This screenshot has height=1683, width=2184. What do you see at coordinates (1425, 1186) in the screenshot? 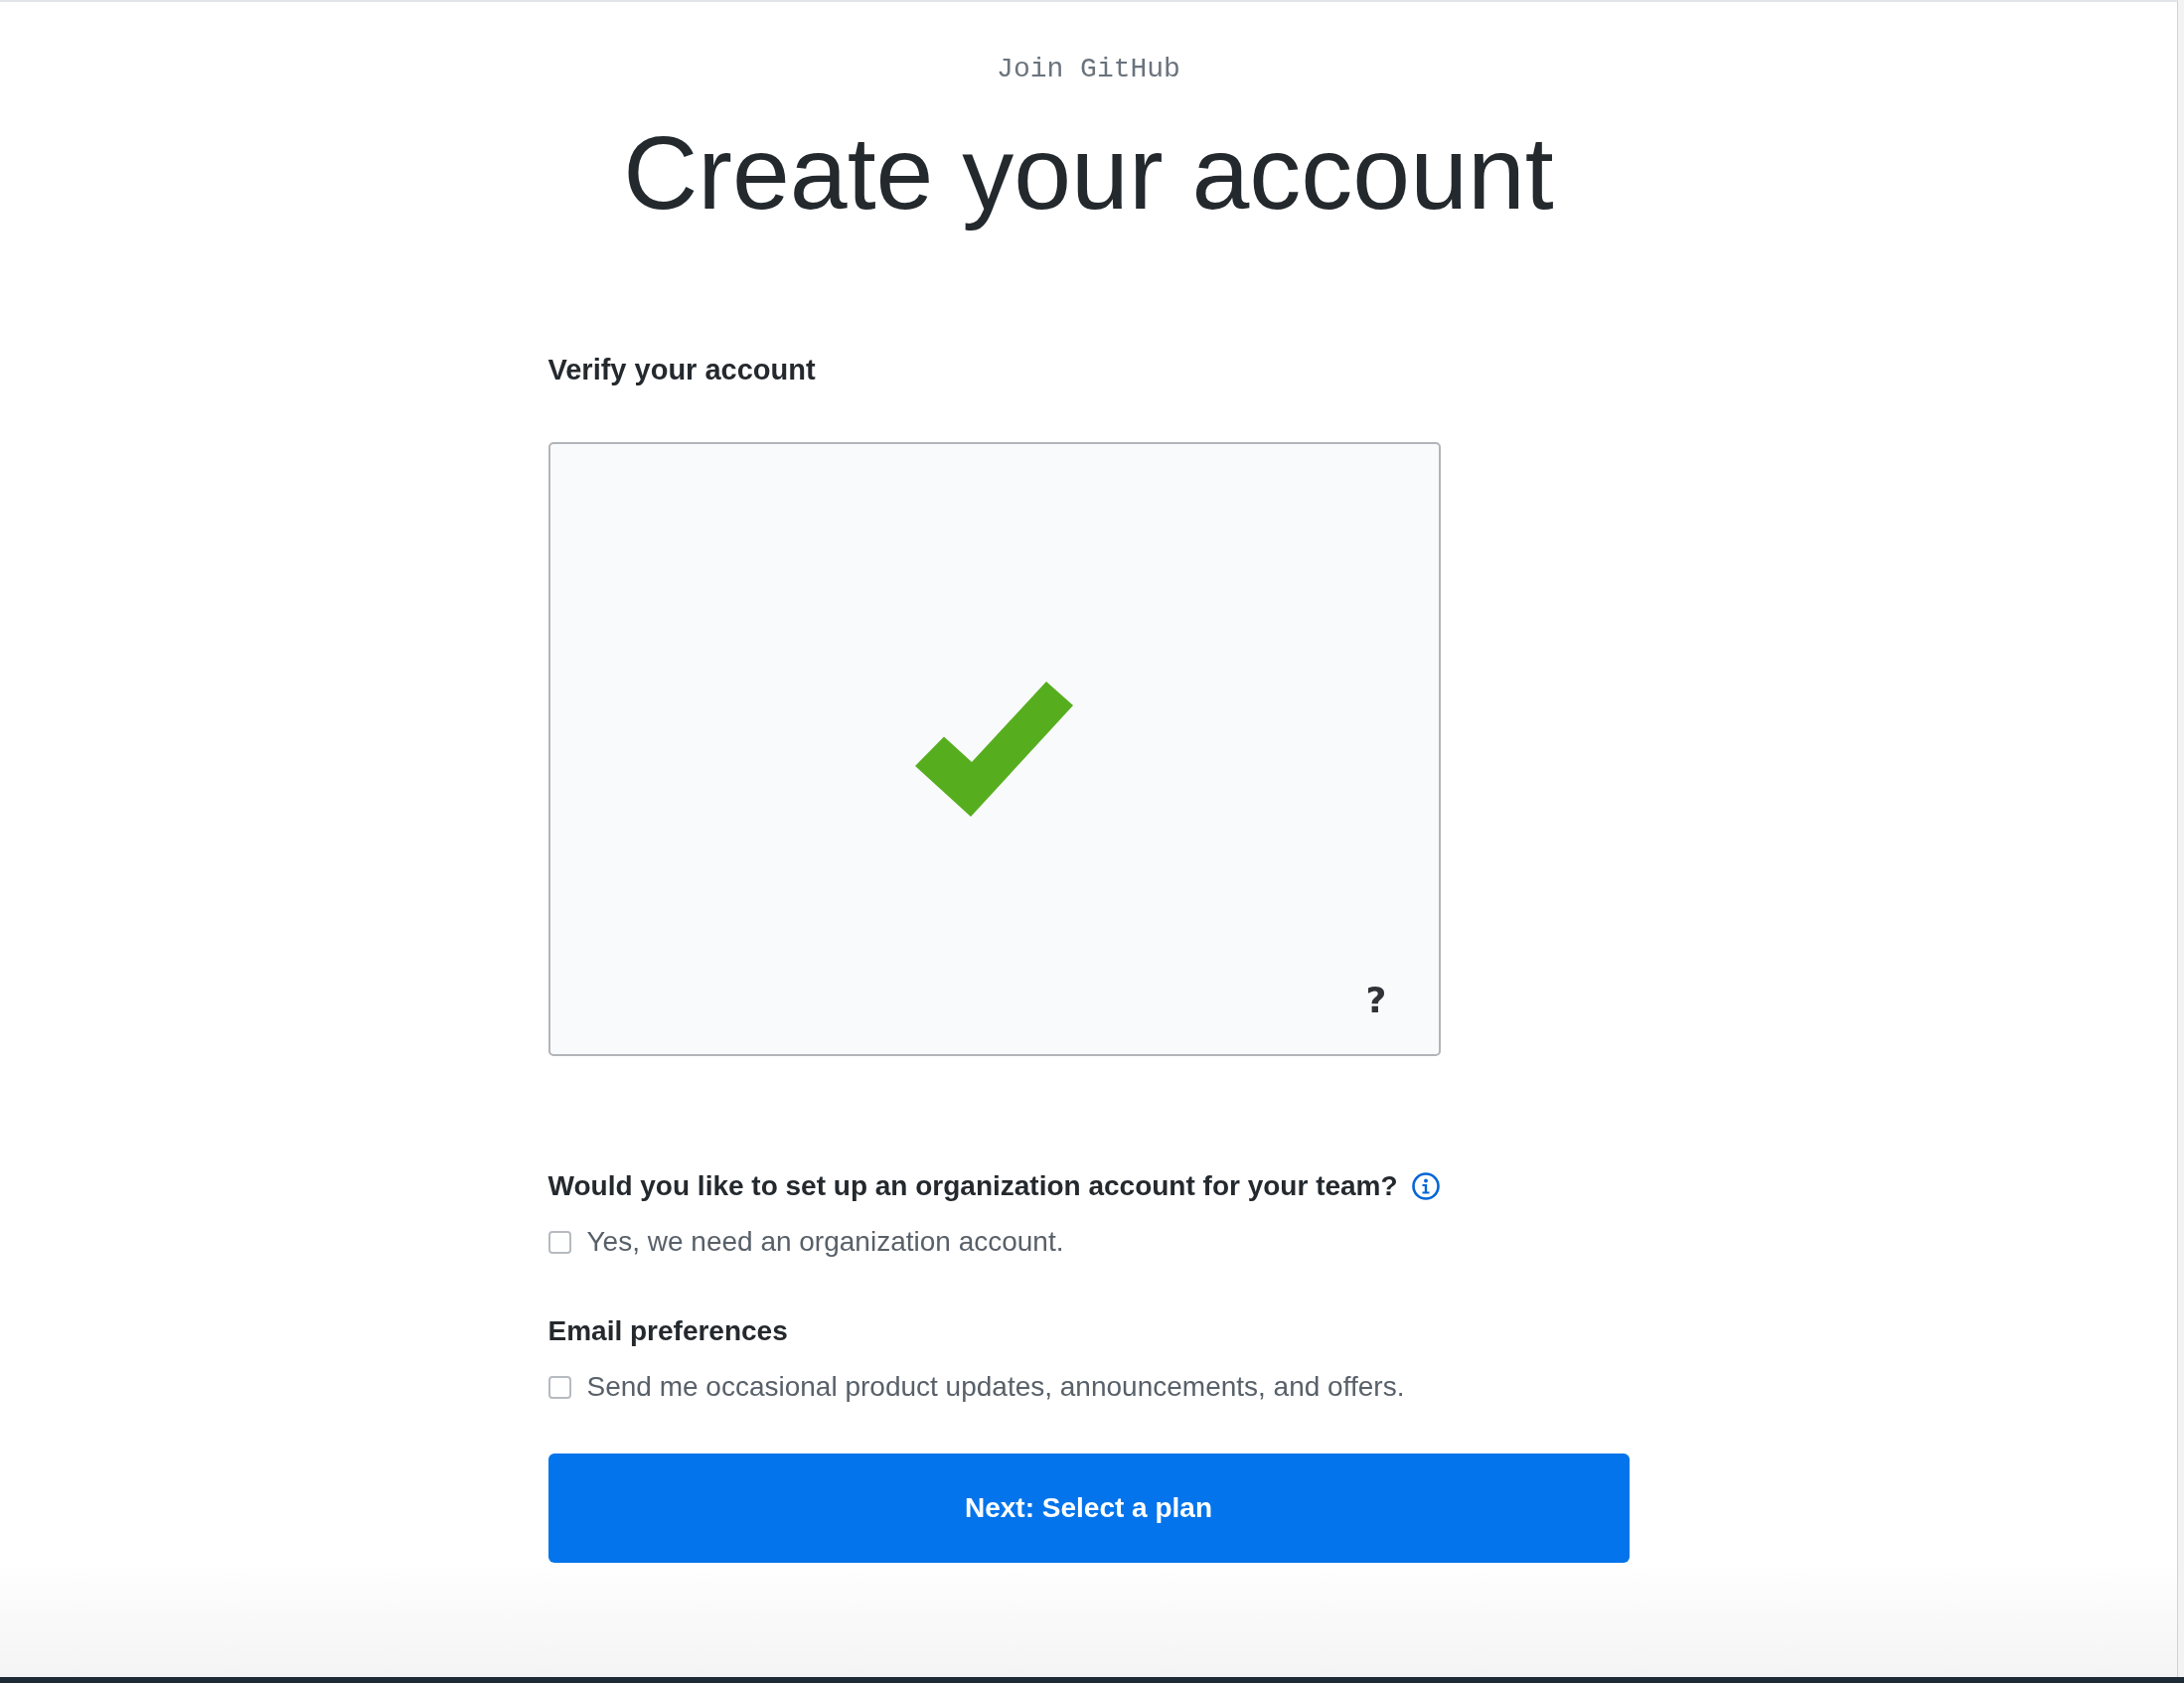
I see `info-icon` at bounding box center [1425, 1186].